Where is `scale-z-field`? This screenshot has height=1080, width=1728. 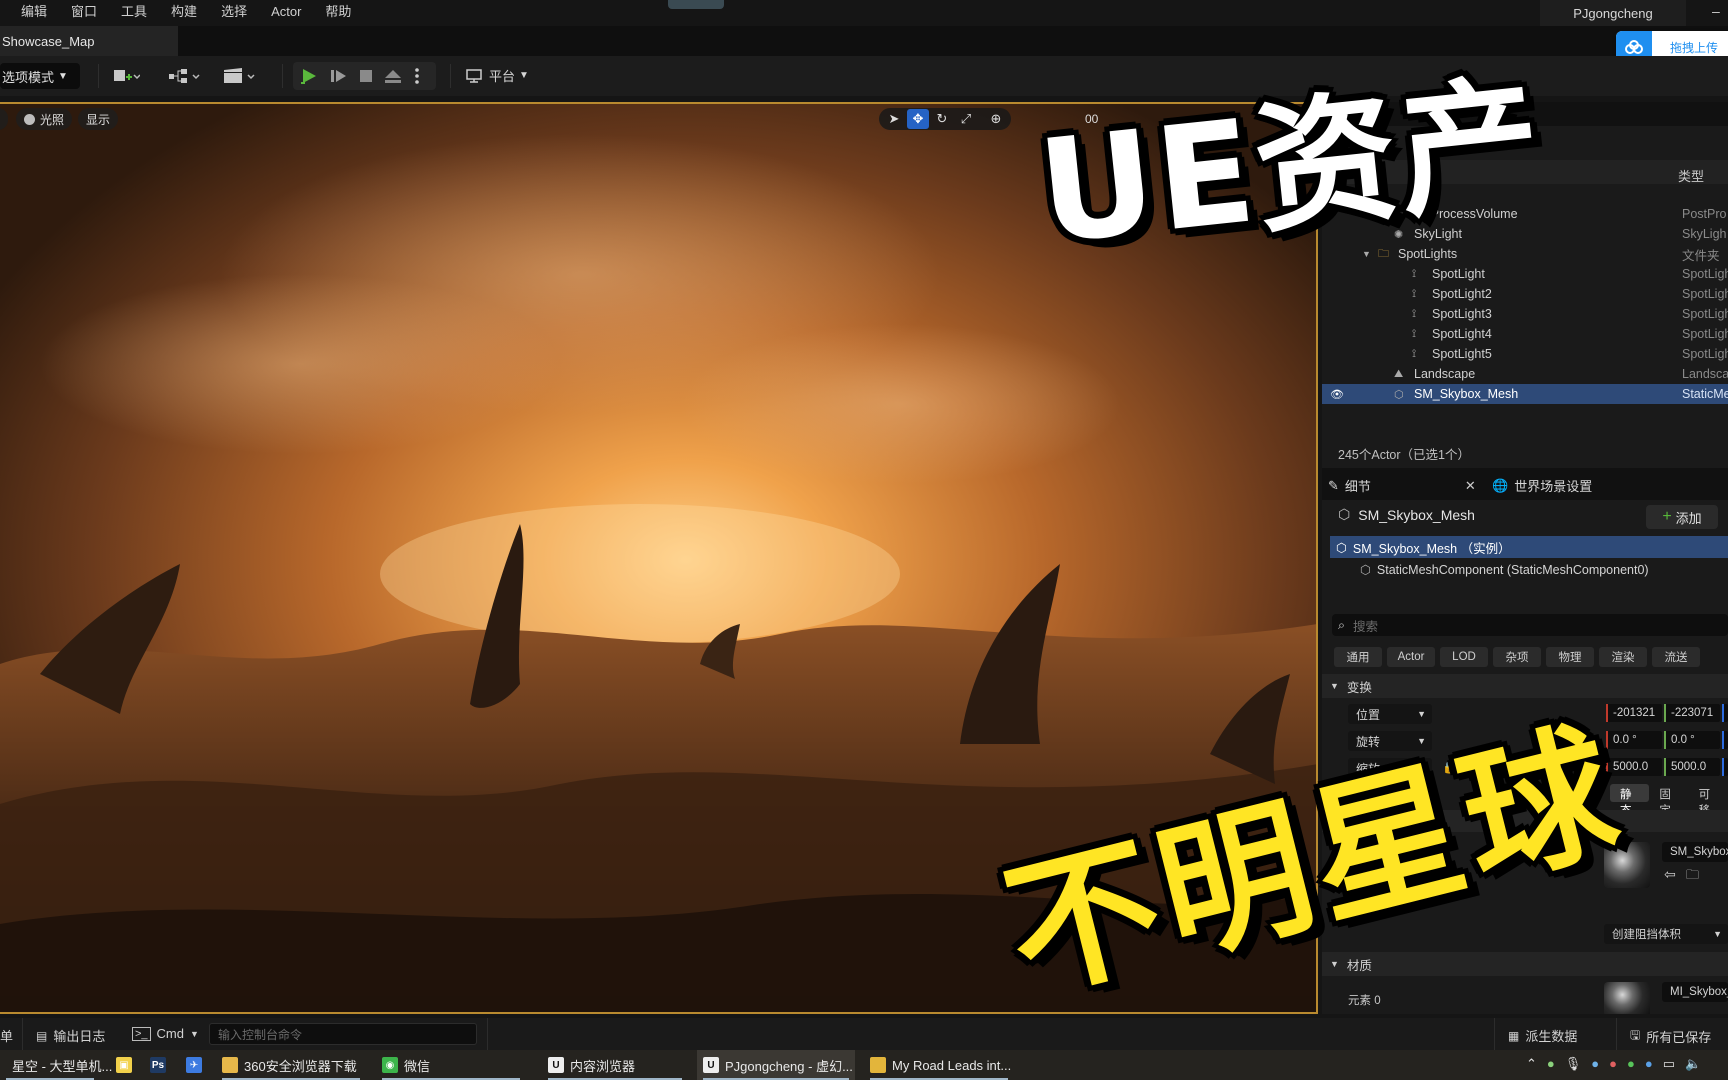 scale-z-field is located at coordinates (1725, 767).